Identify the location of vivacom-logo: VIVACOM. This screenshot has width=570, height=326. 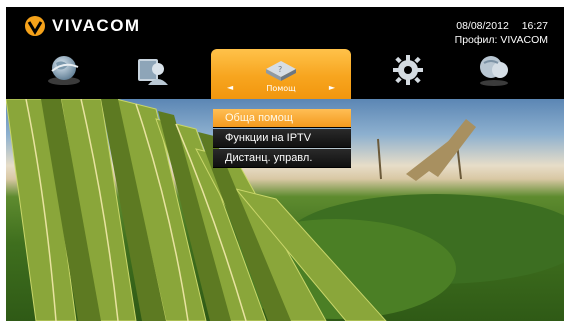
(82, 26).